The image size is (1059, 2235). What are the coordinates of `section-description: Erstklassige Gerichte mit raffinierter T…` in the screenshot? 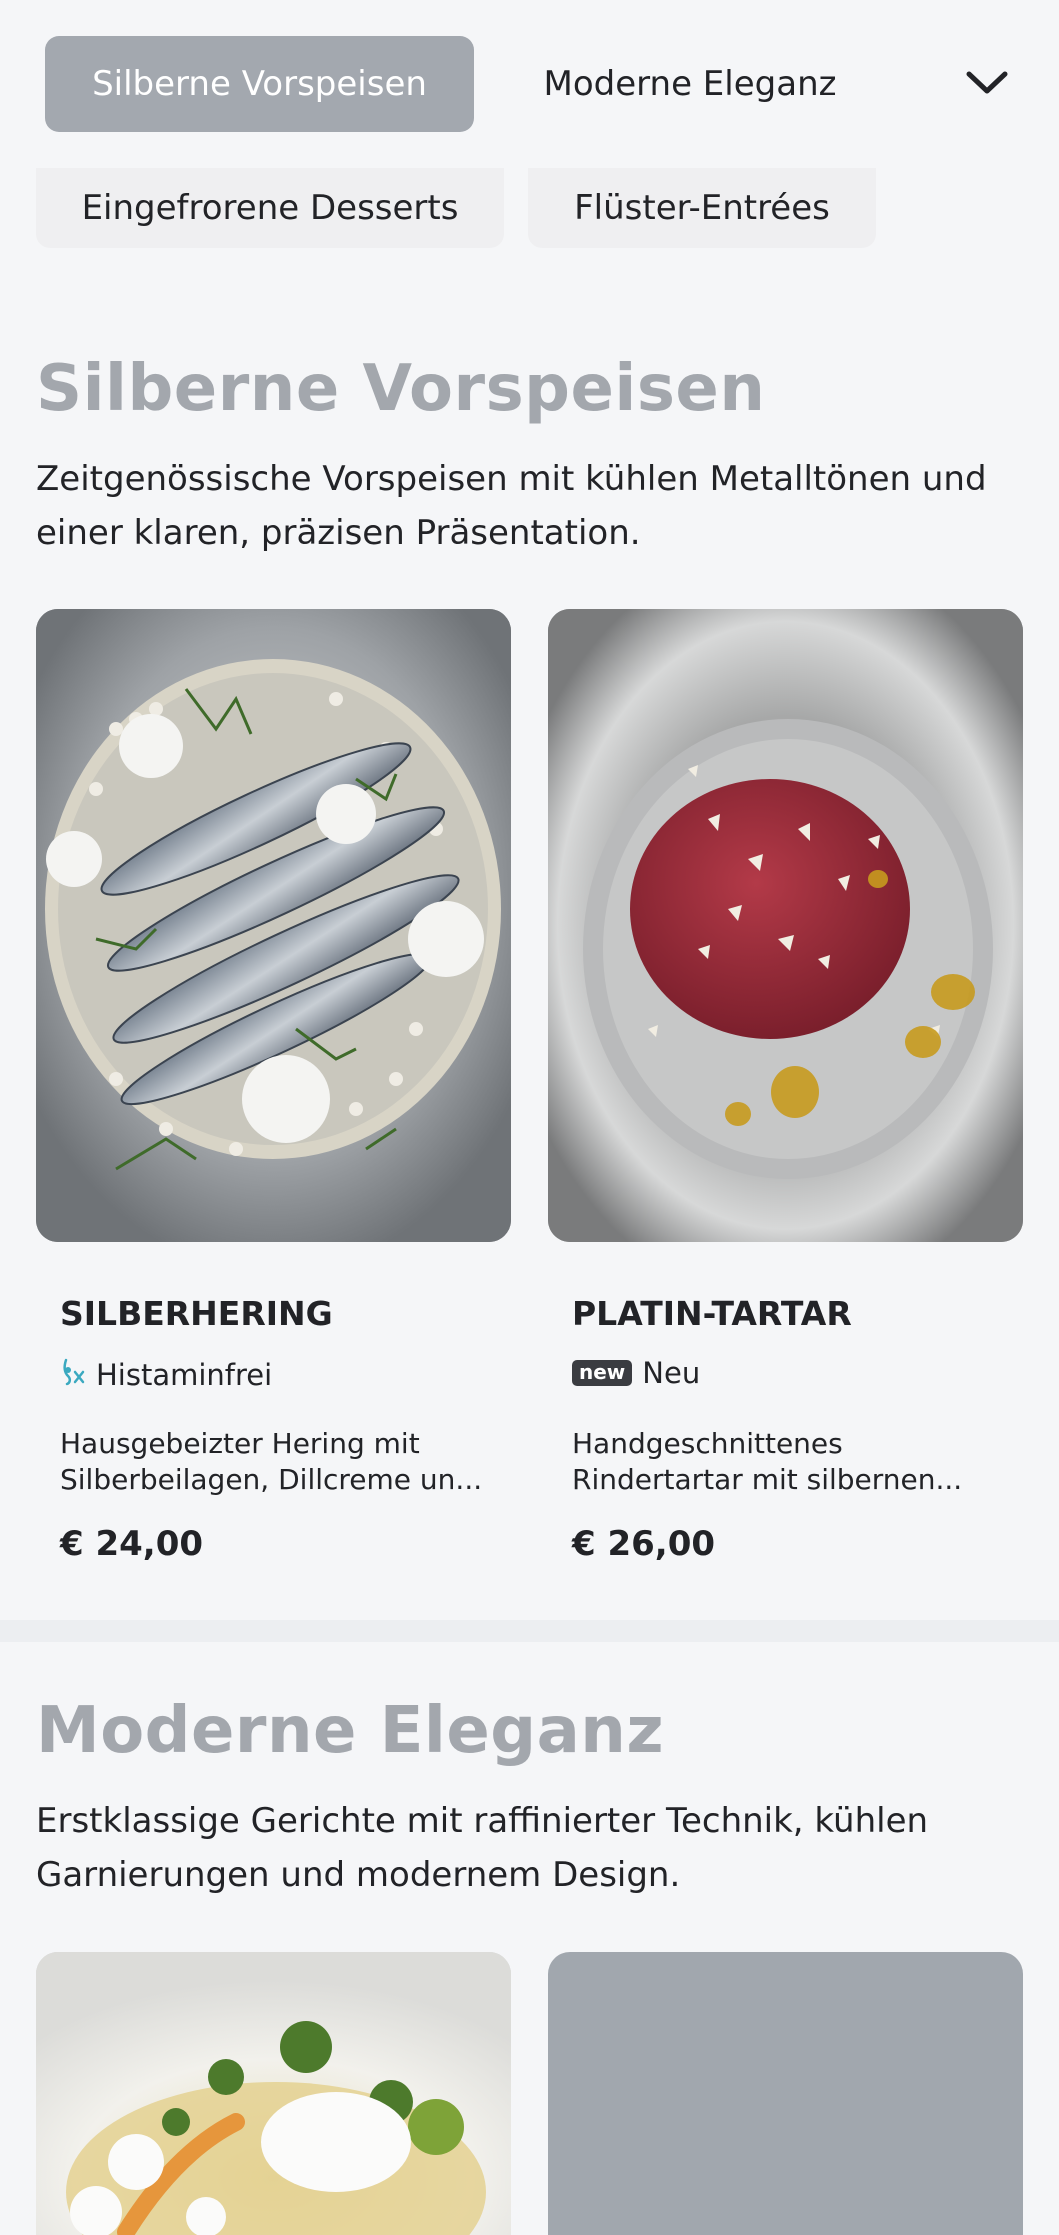 It's located at (482, 1848).